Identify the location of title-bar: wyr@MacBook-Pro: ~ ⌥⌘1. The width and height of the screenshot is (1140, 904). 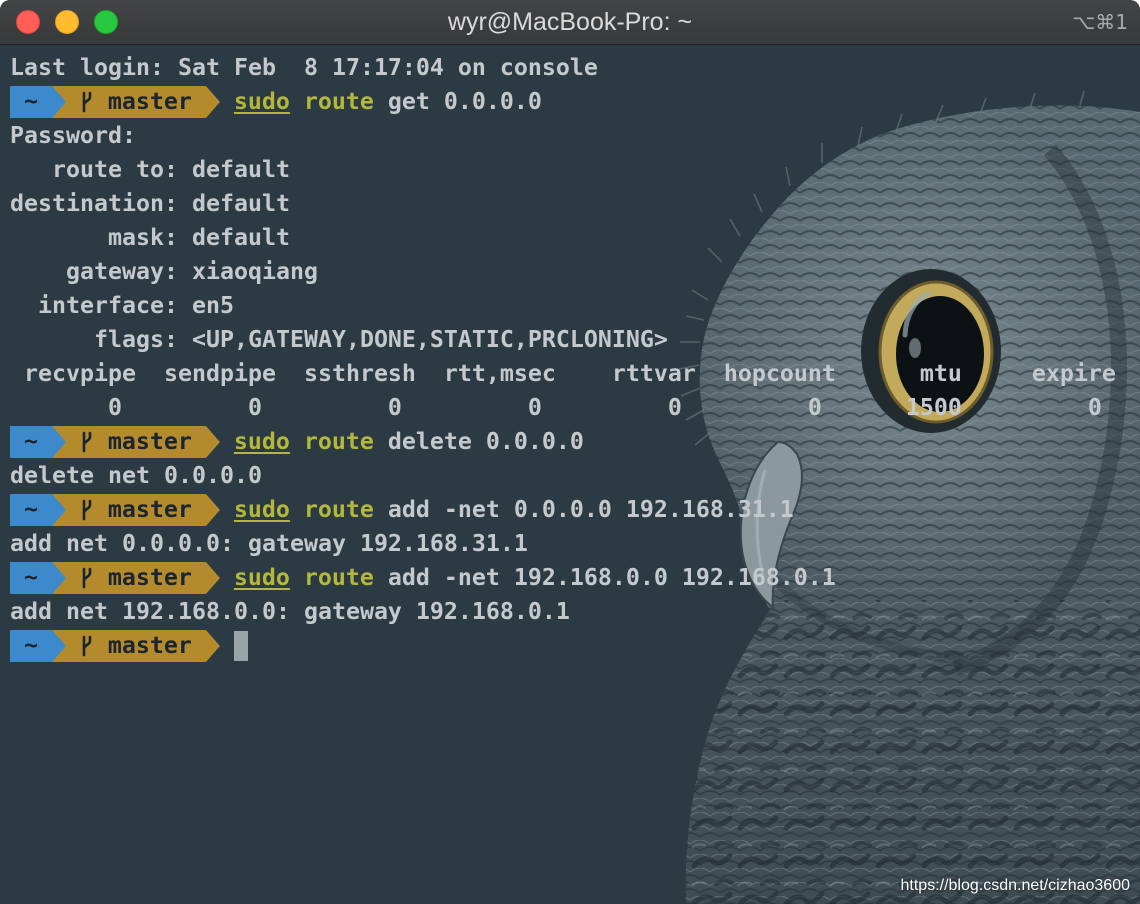
(570, 22).